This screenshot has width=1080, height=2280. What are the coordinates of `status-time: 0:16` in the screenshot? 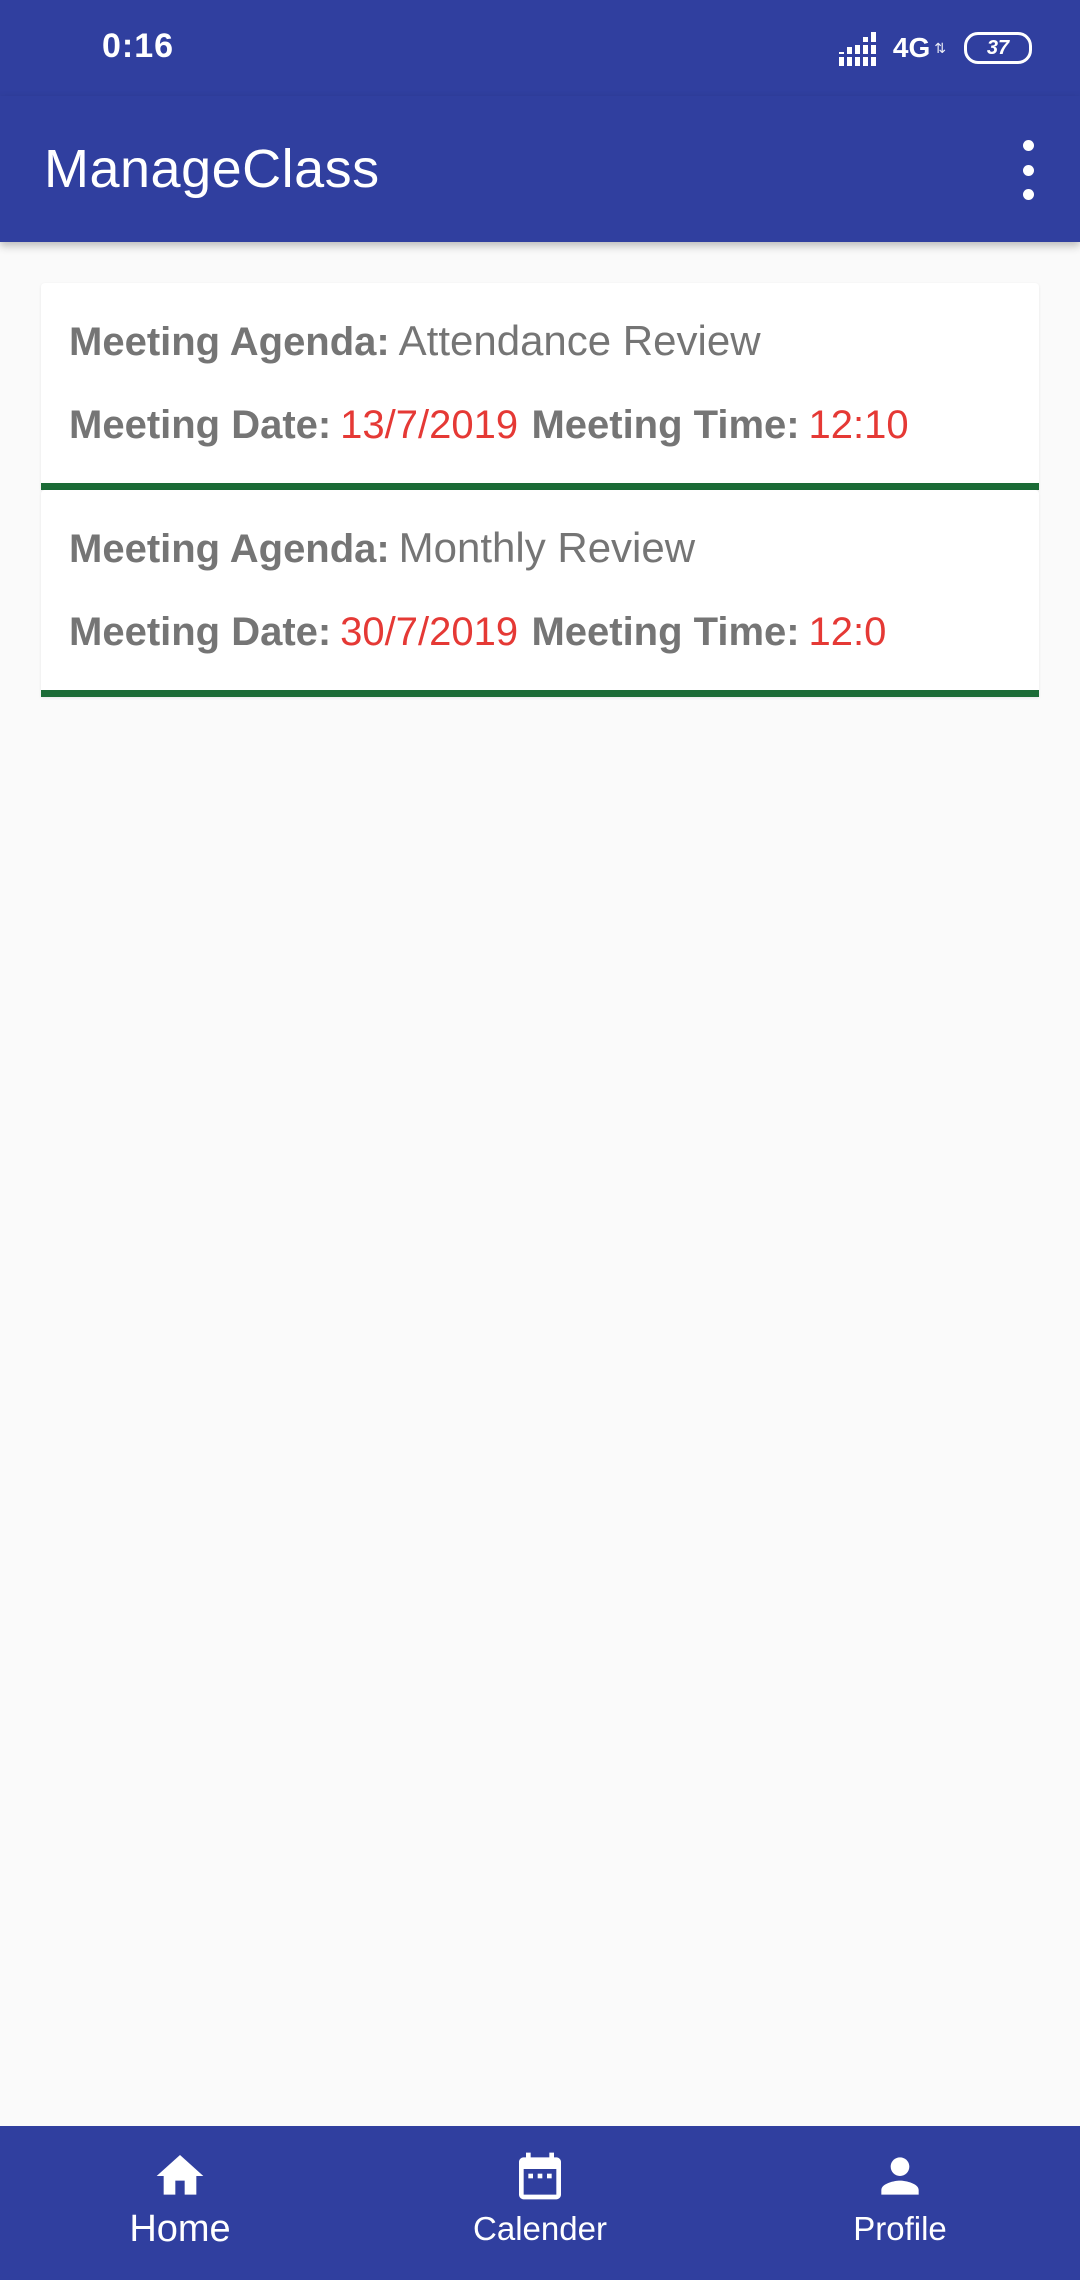 It's located at (138, 46).